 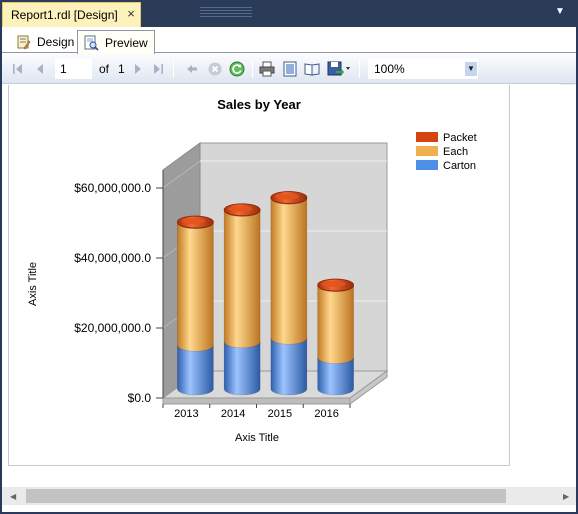 What do you see at coordinates (64, 15) in the screenshot?
I see `document-tab-title: Report1.rdl [Design]` at bounding box center [64, 15].